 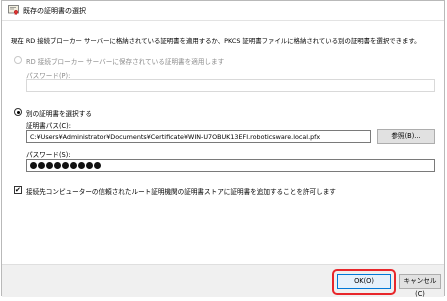 What do you see at coordinates (48, 155) in the screenshot?
I see `certificate-password-label: パスワード(S):` at bounding box center [48, 155].